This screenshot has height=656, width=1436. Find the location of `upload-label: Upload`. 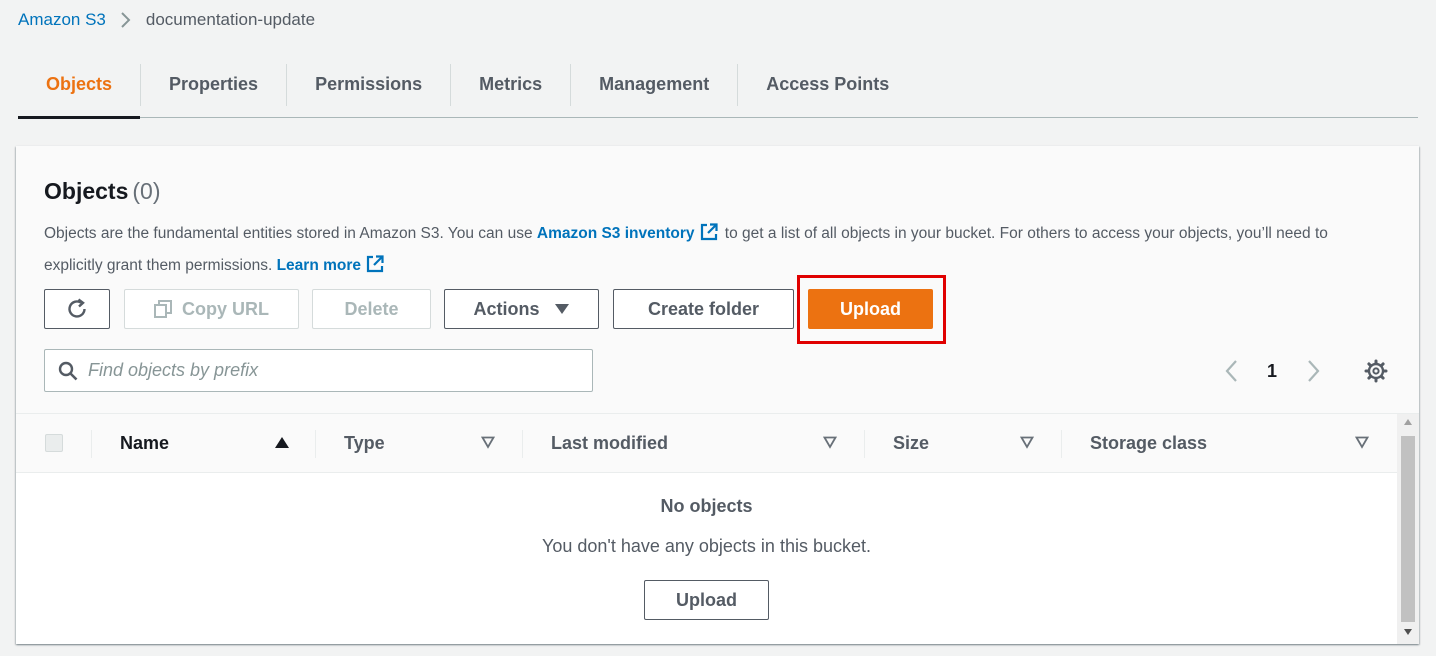

upload-label: Upload is located at coordinates (870, 308).